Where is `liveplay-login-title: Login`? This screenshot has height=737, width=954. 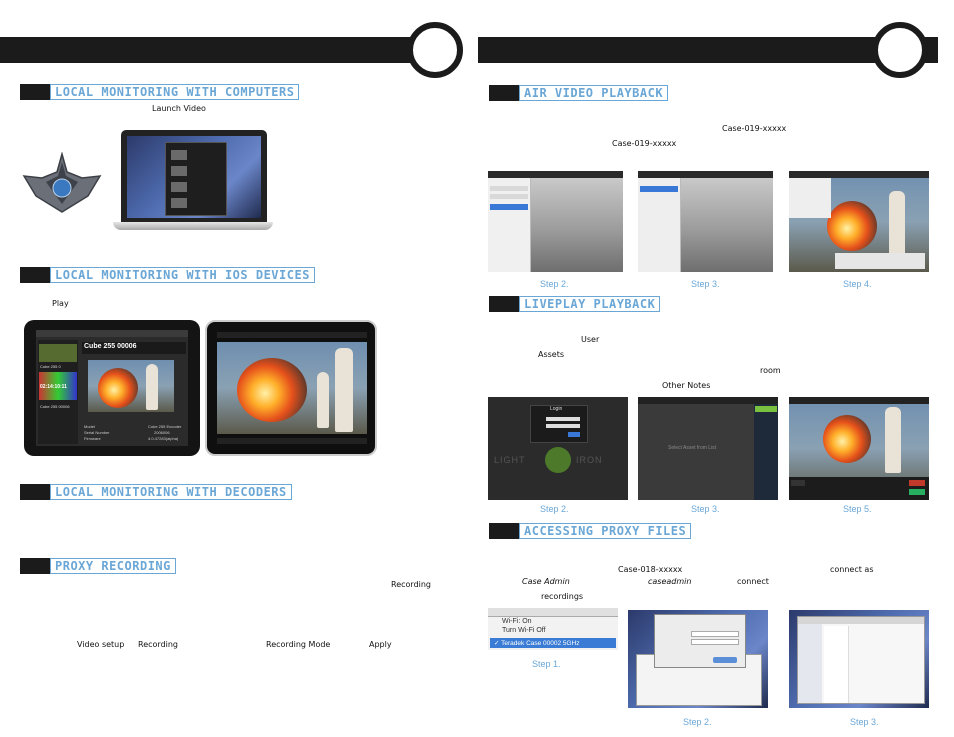 liveplay-login-title: Login is located at coordinates (556, 409).